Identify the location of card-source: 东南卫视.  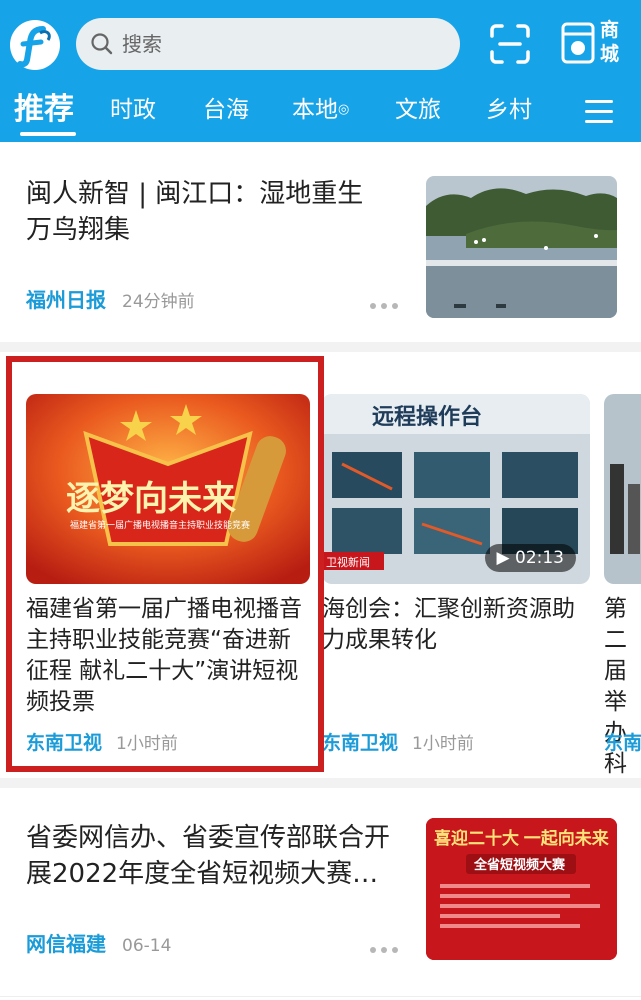
(360, 743).